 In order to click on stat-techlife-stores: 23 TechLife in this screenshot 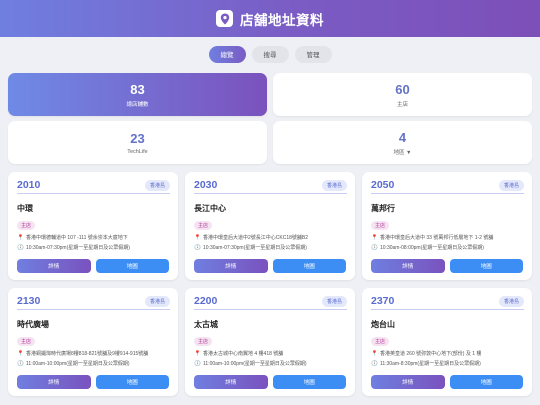, I will do `click(137, 142)`.